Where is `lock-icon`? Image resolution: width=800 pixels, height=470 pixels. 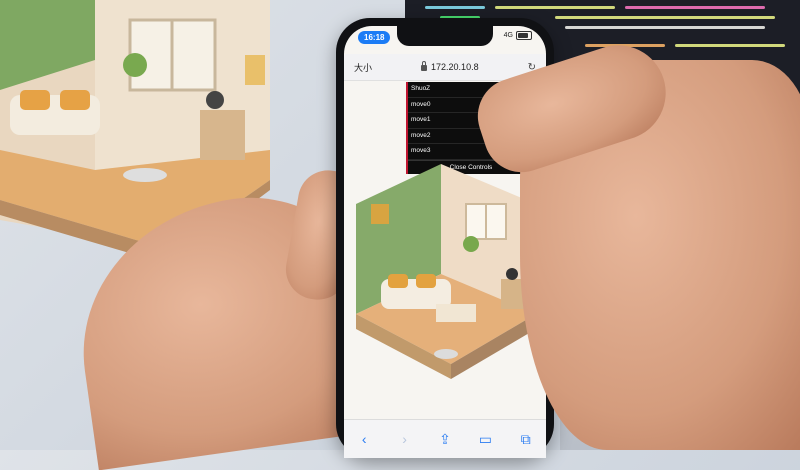 lock-icon is located at coordinates (424, 66).